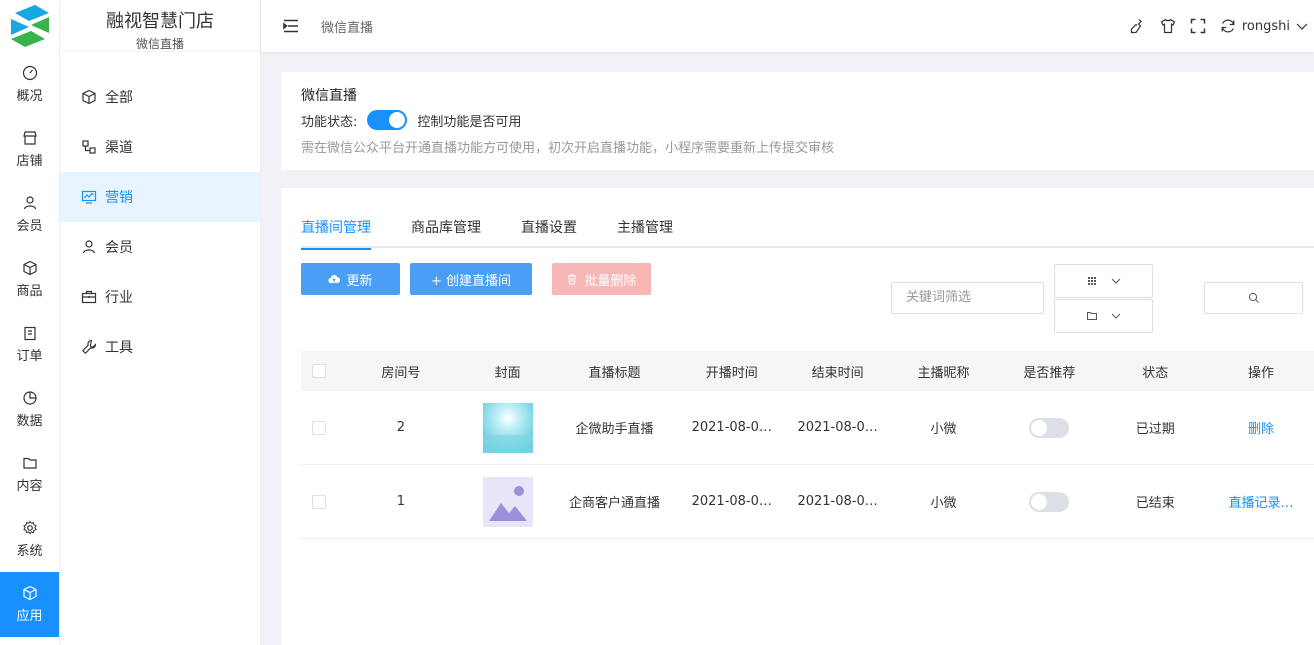 The width and height of the screenshot is (1314, 645). What do you see at coordinates (807, 233) in the screenshot?
I see `tab-bar: 直播间管理 商品库管理 直播设置 主播管理` at bounding box center [807, 233].